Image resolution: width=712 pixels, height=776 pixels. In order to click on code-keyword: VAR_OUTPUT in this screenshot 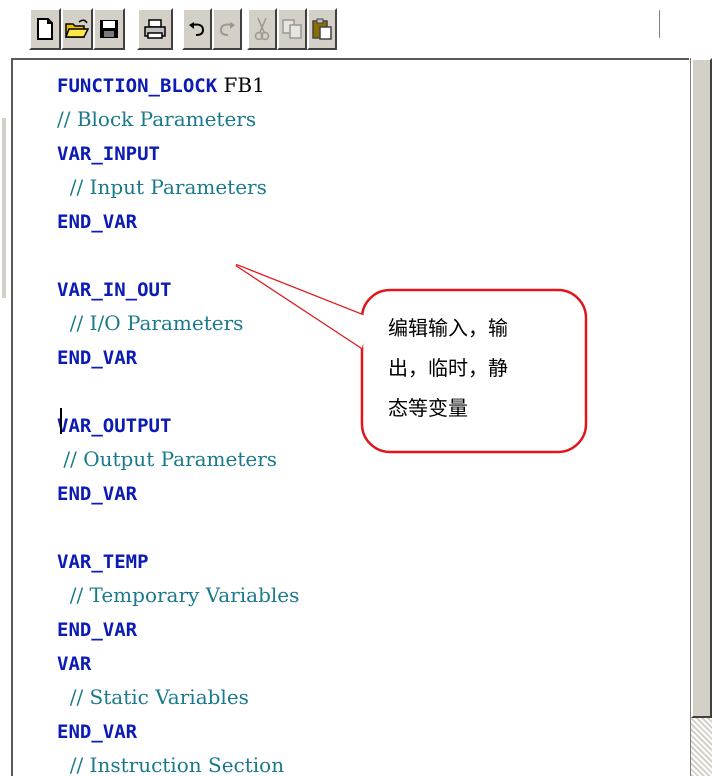, I will do `click(114, 426)`.